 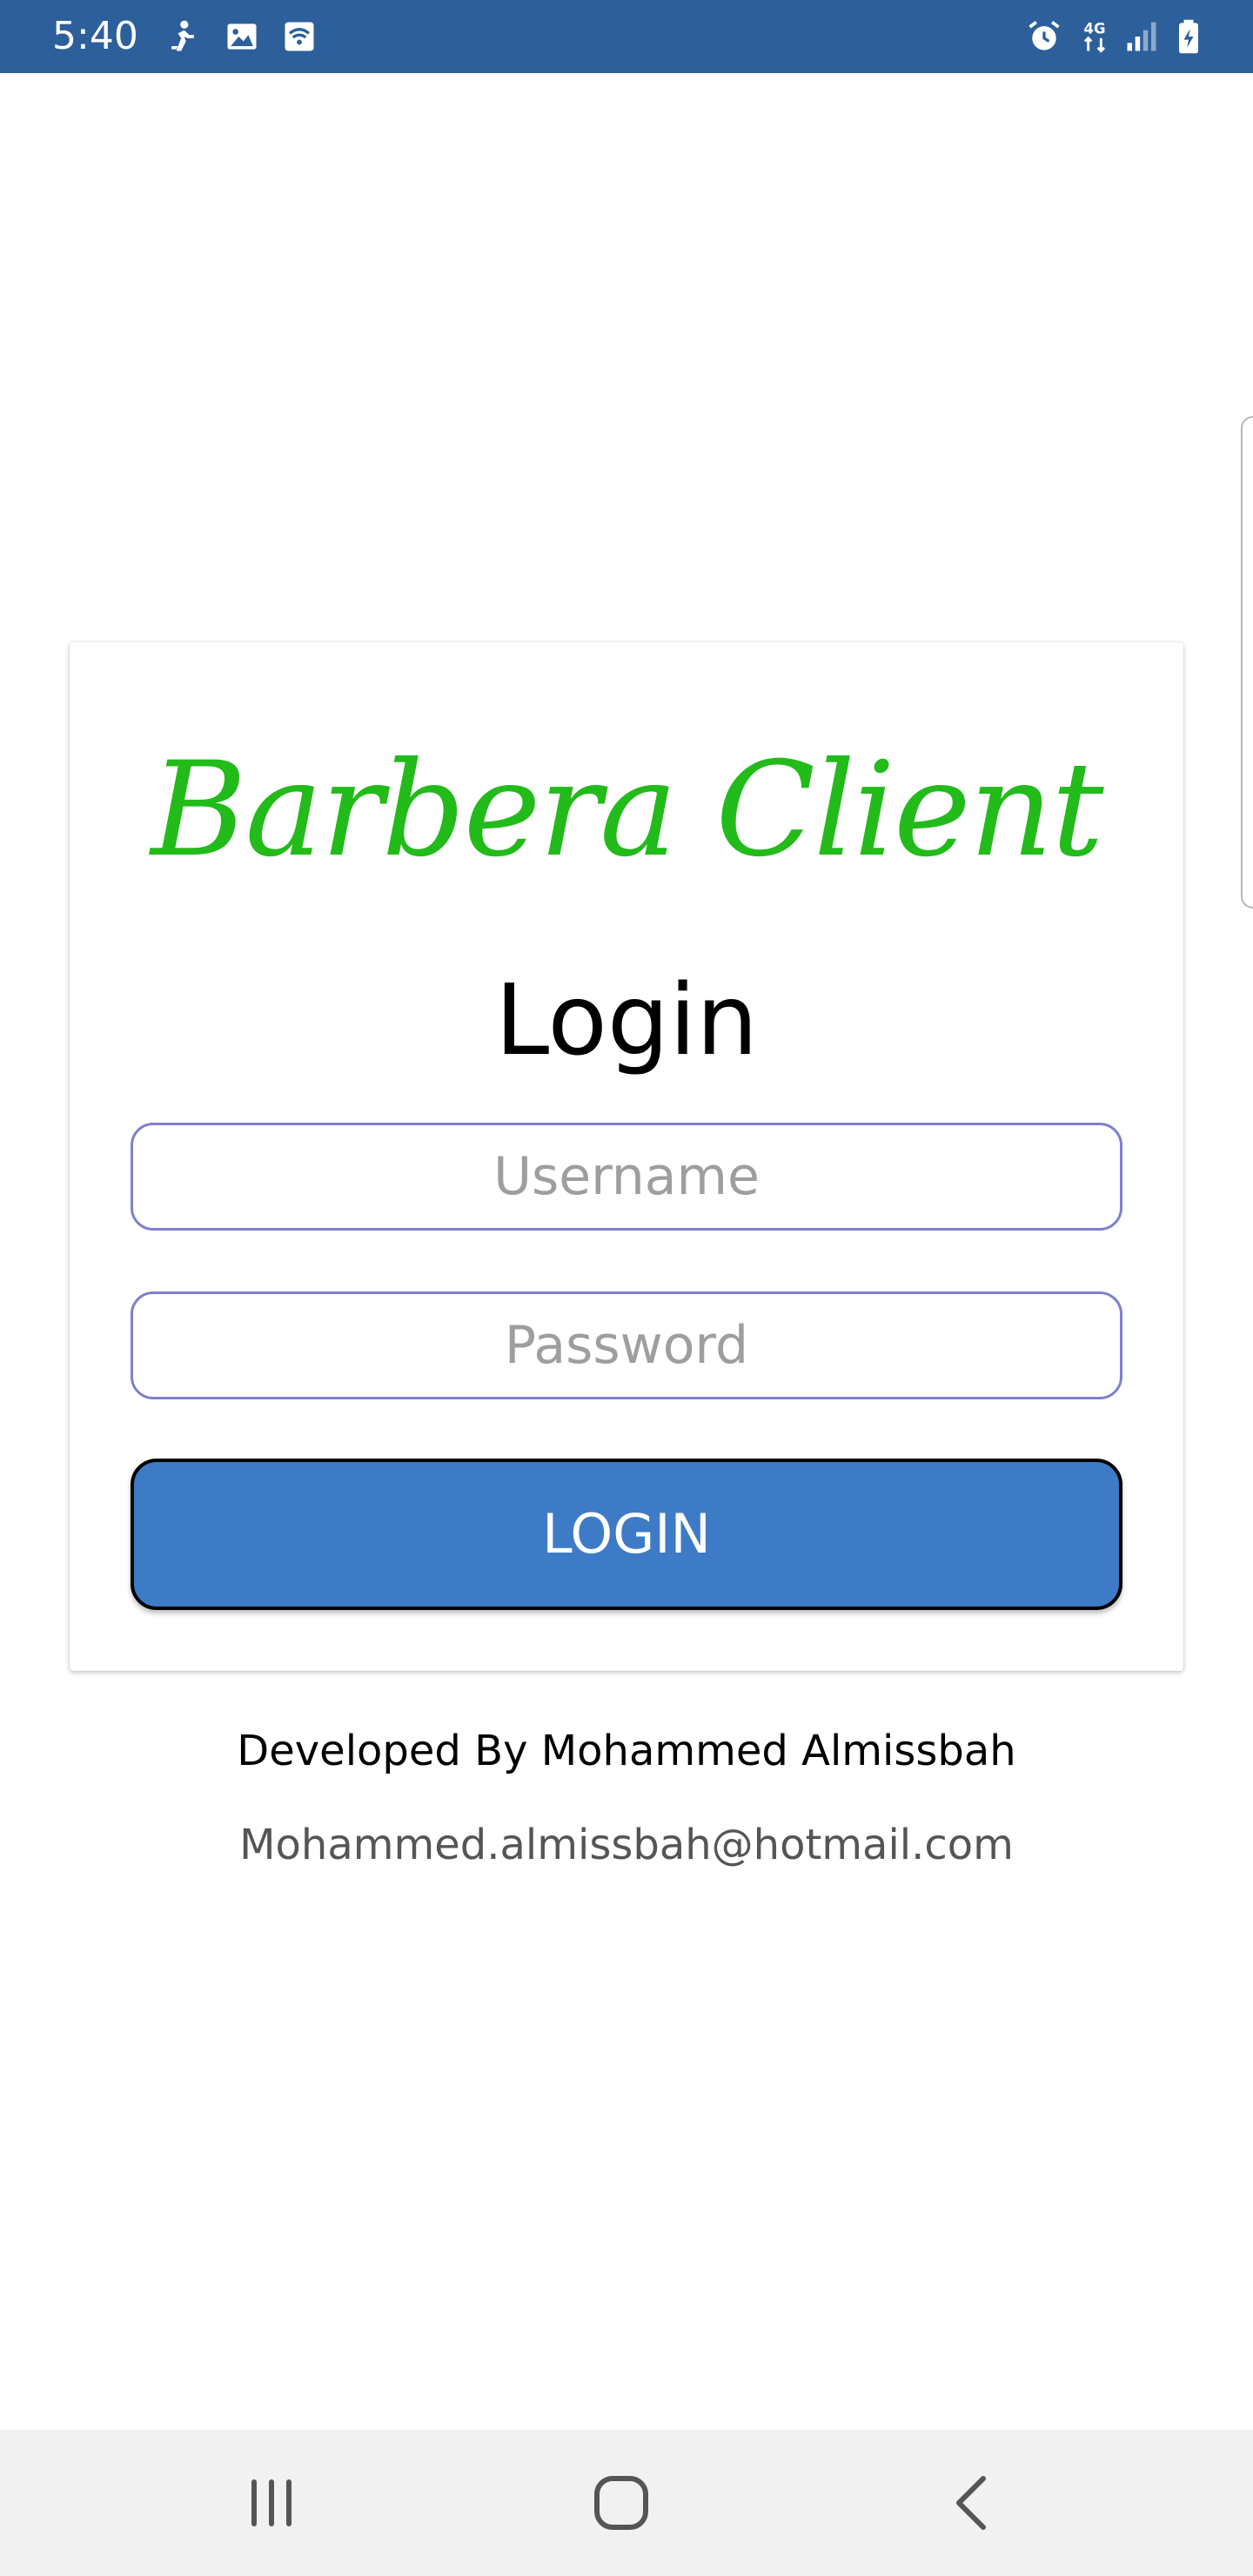 I want to click on svg-text: 4G, so click(x=1094, y=29).